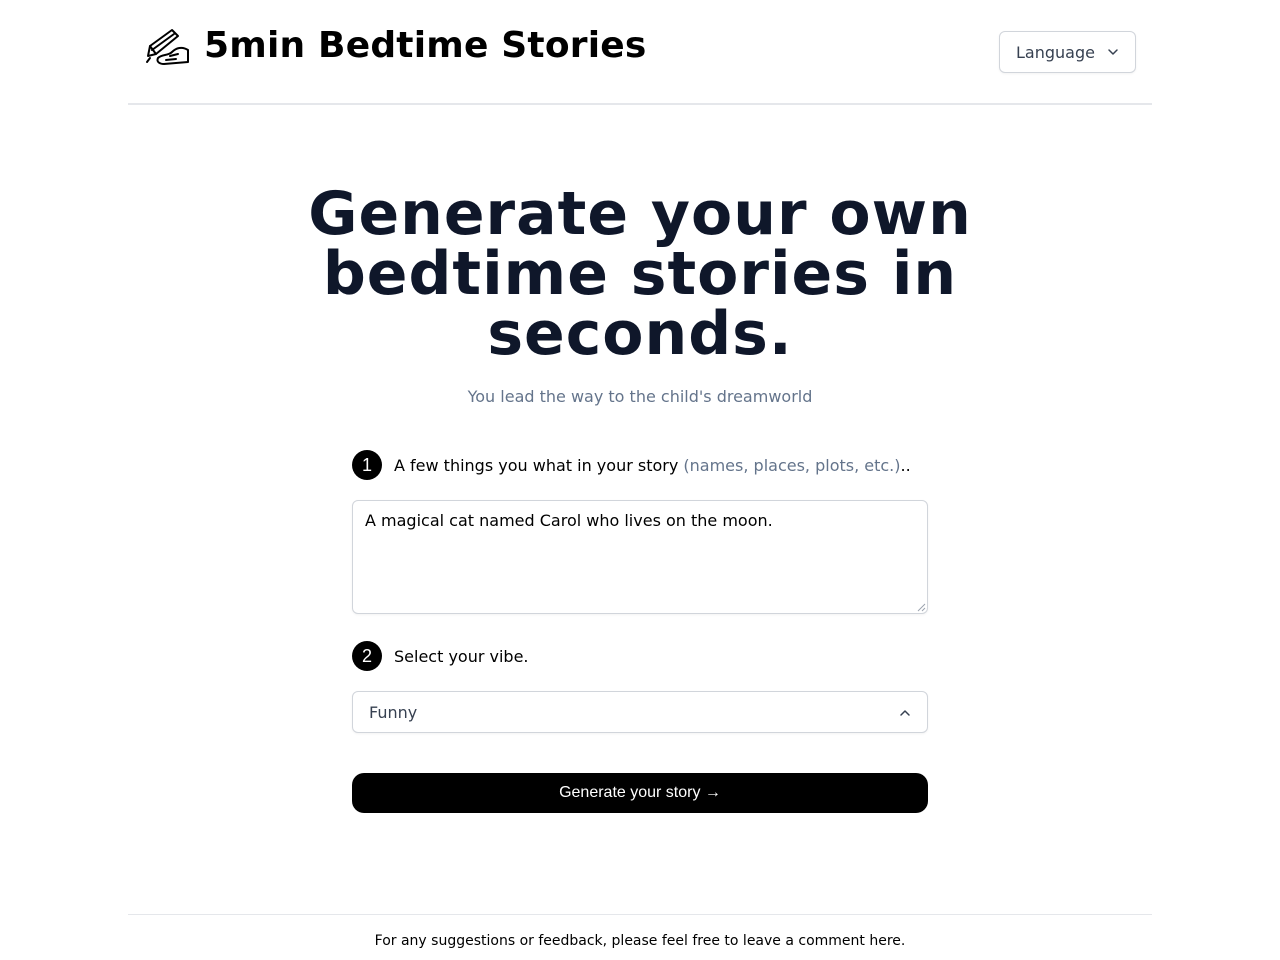  I want to click on chevron-down-icon, so click(1113, 52).